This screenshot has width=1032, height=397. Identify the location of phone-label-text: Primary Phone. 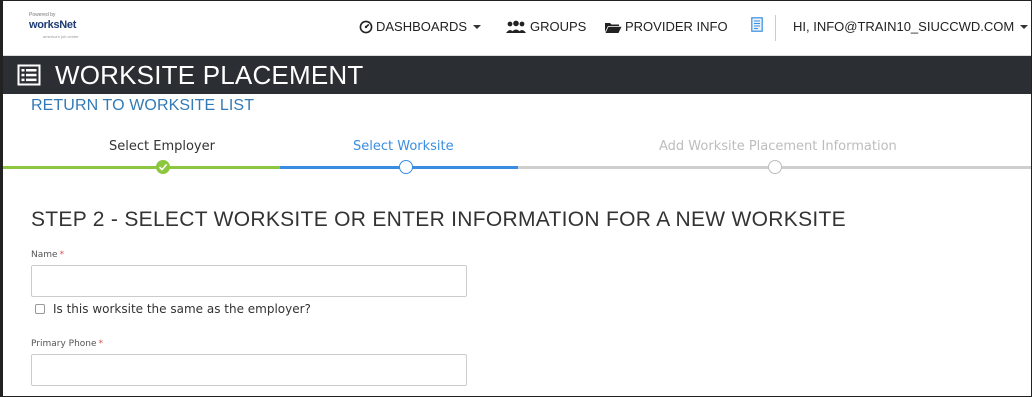
(64, 344).